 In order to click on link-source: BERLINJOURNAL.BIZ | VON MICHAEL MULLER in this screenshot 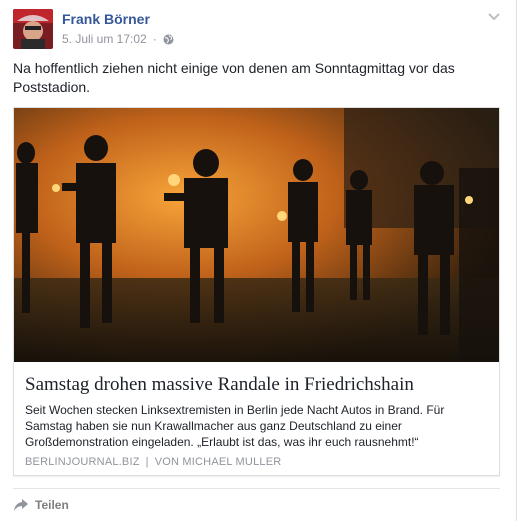, I will do `click(153, 462)`.